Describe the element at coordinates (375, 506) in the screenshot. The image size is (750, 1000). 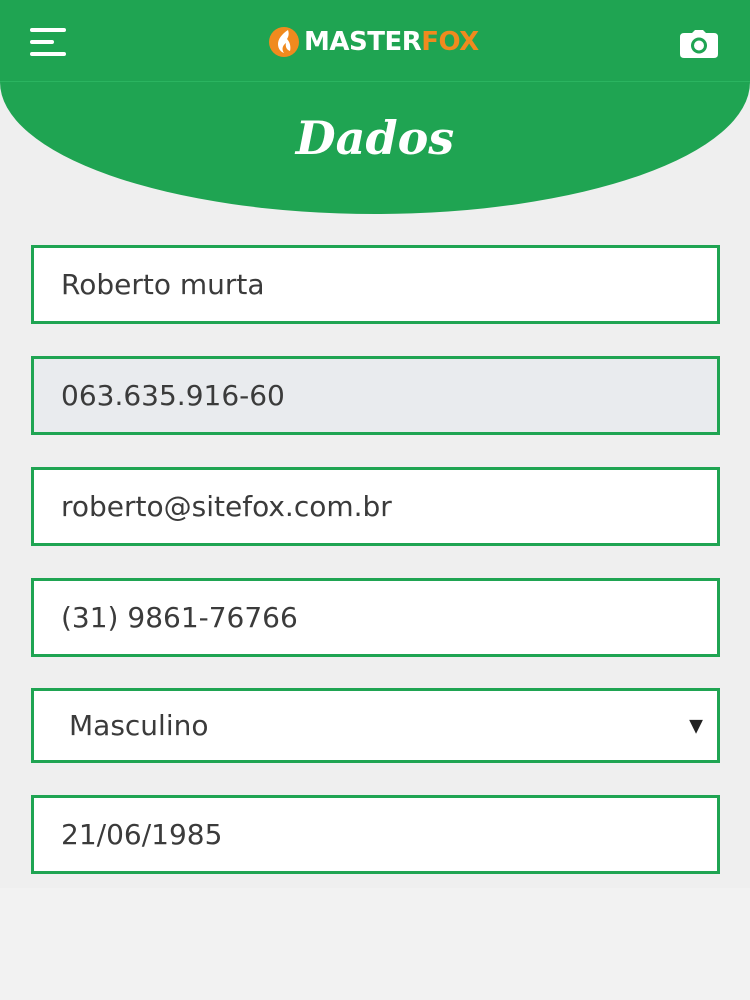
I see `email-field: roberto@sitefox.com.br` at that location.